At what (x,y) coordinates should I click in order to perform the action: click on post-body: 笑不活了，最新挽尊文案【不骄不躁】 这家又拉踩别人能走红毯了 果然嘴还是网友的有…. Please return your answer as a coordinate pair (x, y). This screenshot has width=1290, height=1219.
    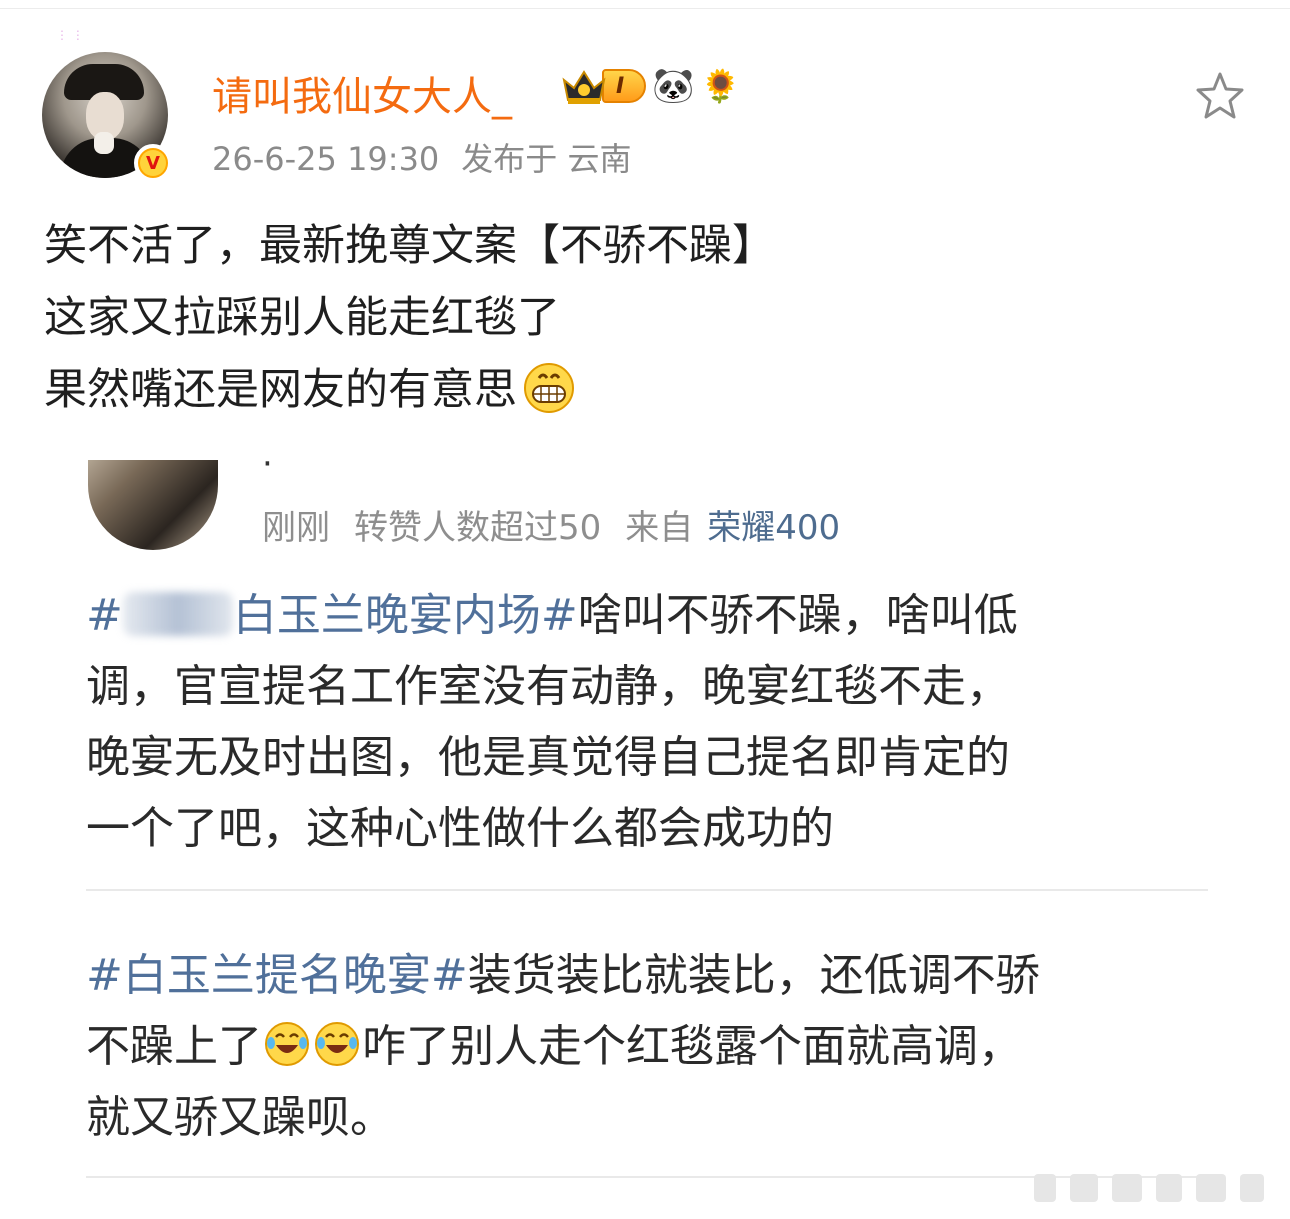
    Looking at the image, I should click on (409, 318).